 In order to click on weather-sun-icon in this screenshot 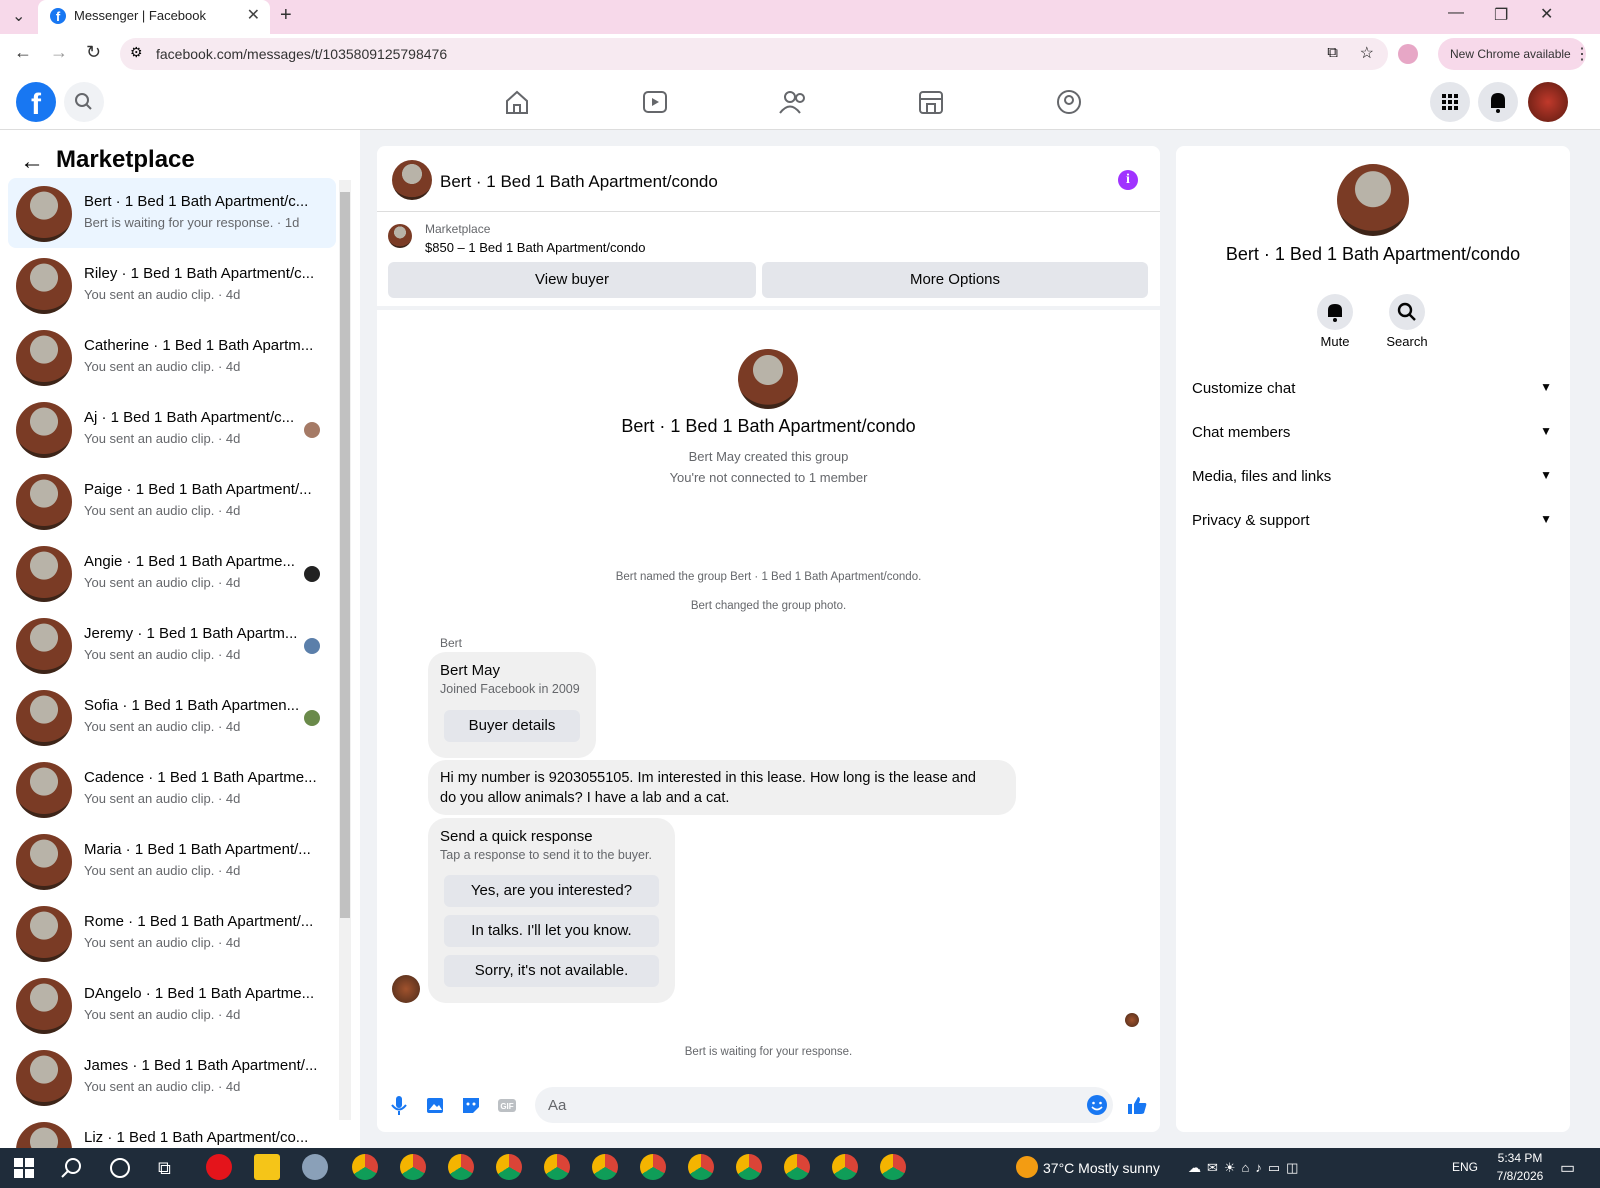, I will do `click(1027, 1167)`.